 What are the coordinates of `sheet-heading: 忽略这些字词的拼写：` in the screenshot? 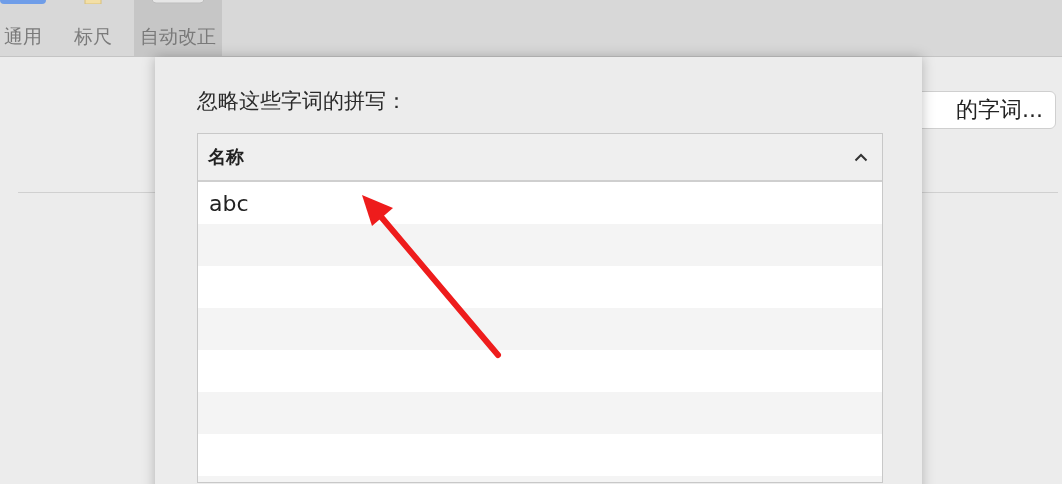 It's located at (302, 101).